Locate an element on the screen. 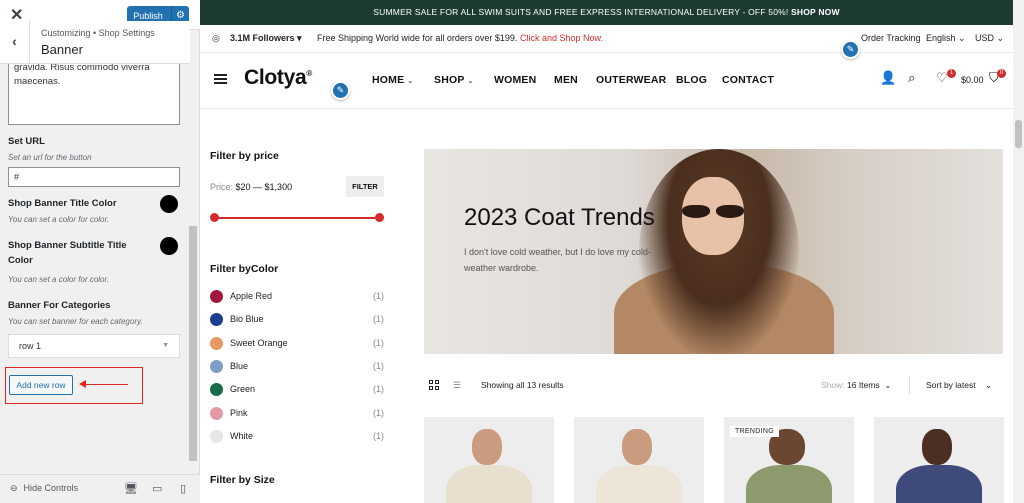  banner-text-textarea: gravida. Risus commodo viverra maecenas. is located at coordinates (94, 94).